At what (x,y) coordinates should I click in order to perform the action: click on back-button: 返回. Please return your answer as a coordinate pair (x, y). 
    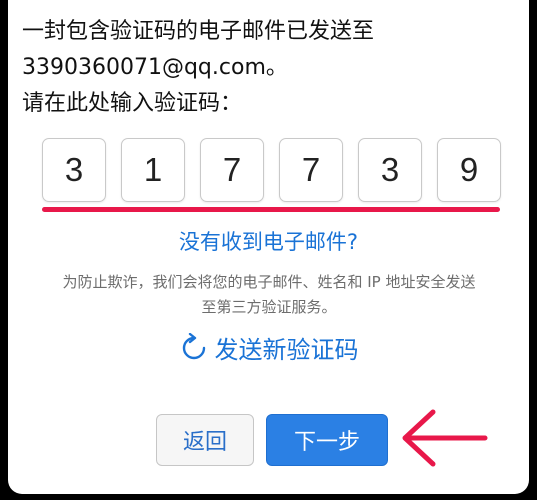
    Looking at the image, I should click on (205, 440).